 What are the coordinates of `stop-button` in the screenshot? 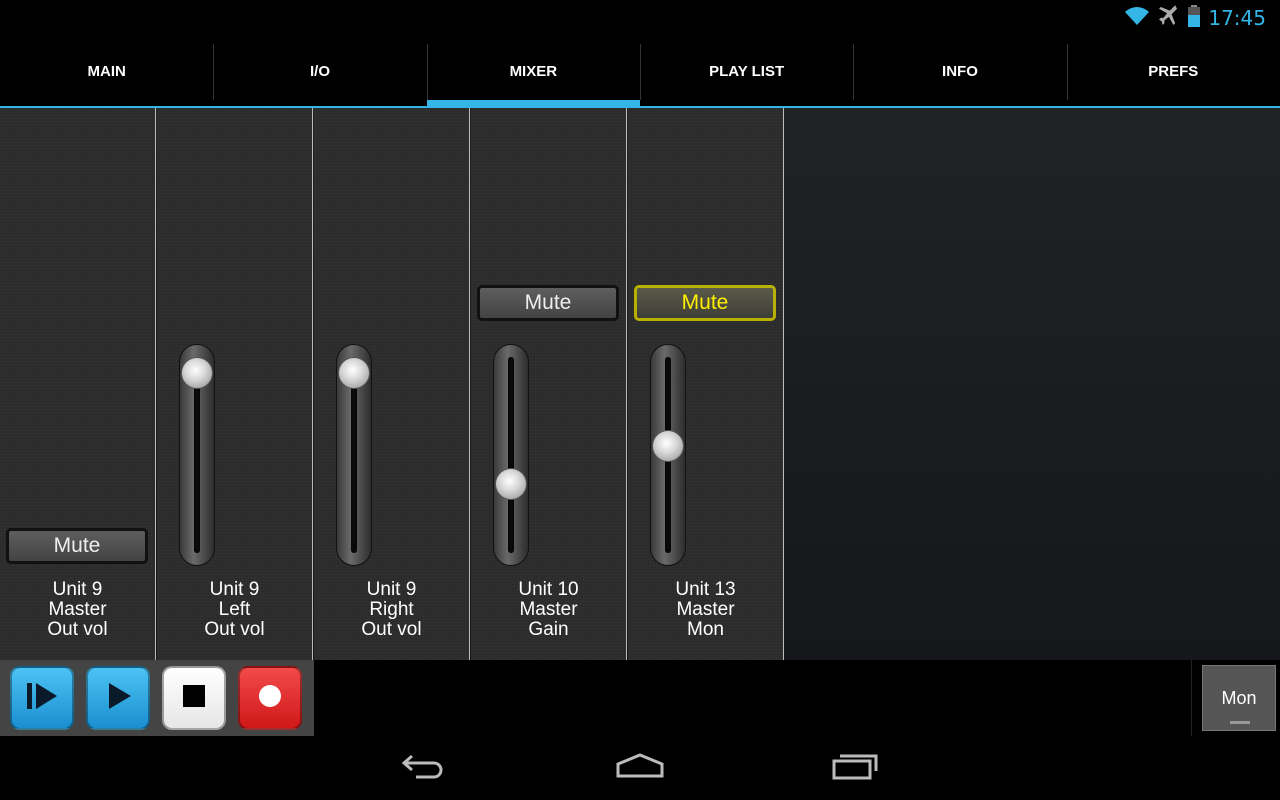 It's located at (194, 698).